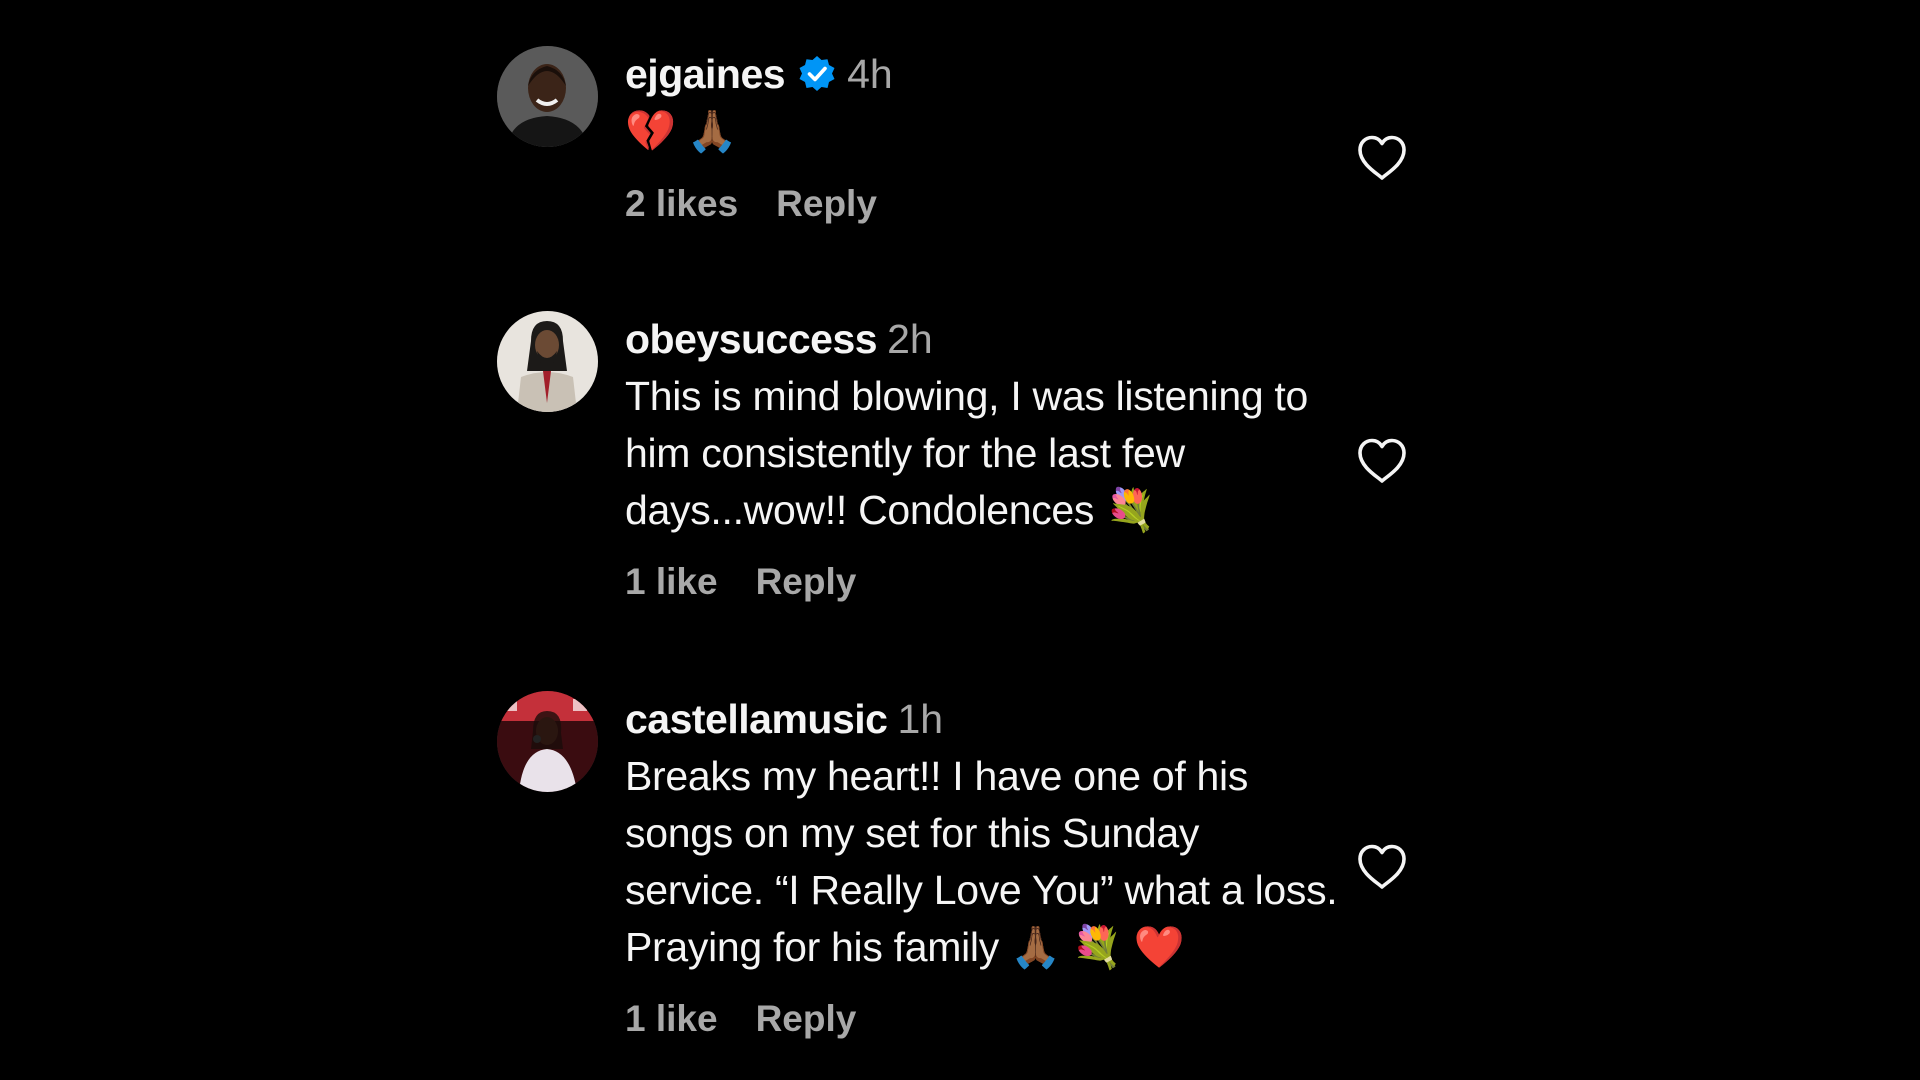  What do you see at coordinates (870, 74) in the screenshot?
I see `comment-time: 4h` at bounding box center [870, 74].